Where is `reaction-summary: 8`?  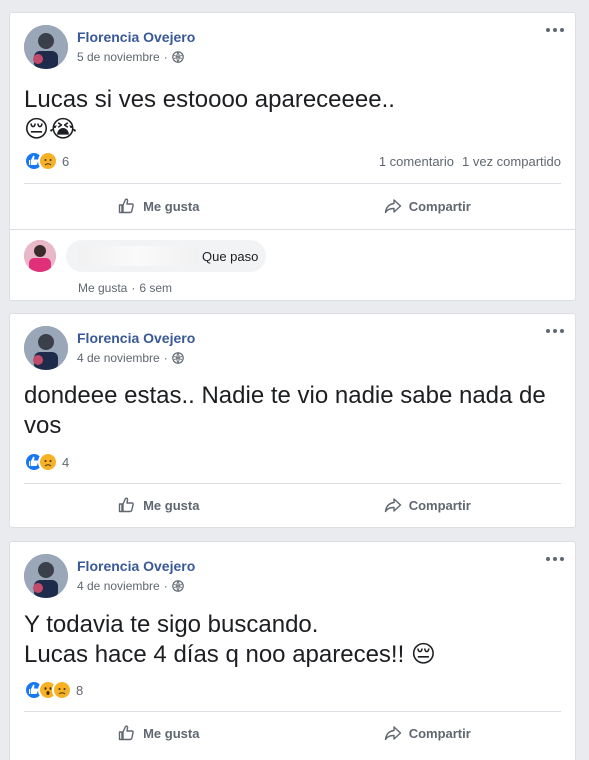
reaction-summary: 8 is located at coordinates (53, 690).